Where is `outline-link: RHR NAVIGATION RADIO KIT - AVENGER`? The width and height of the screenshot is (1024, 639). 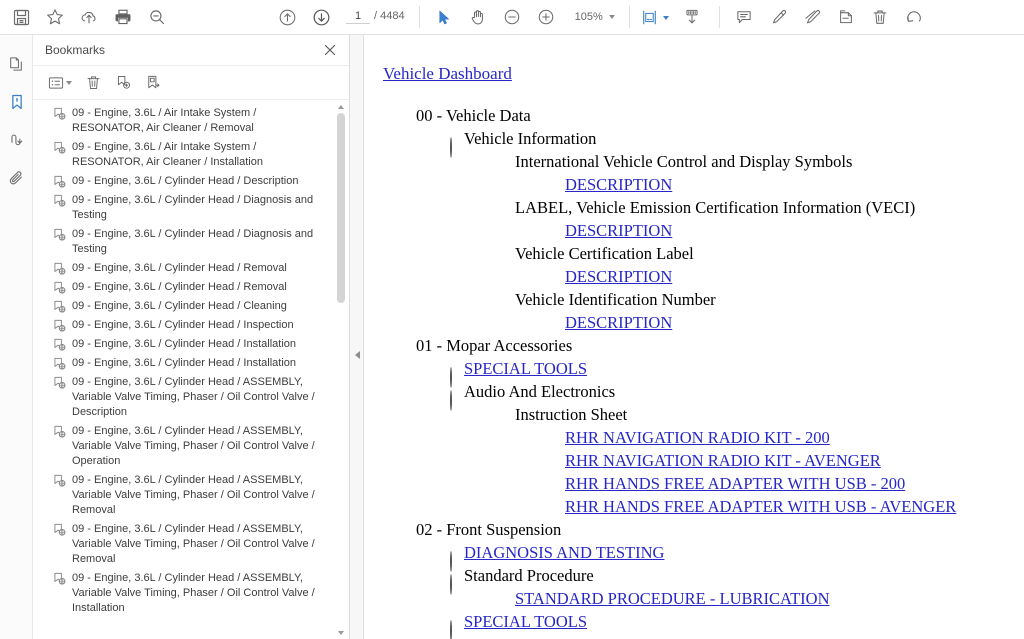
outline-link: RHR NAVIGATION RADIO KIT - AVENGER is located at coordinates (723, 460).